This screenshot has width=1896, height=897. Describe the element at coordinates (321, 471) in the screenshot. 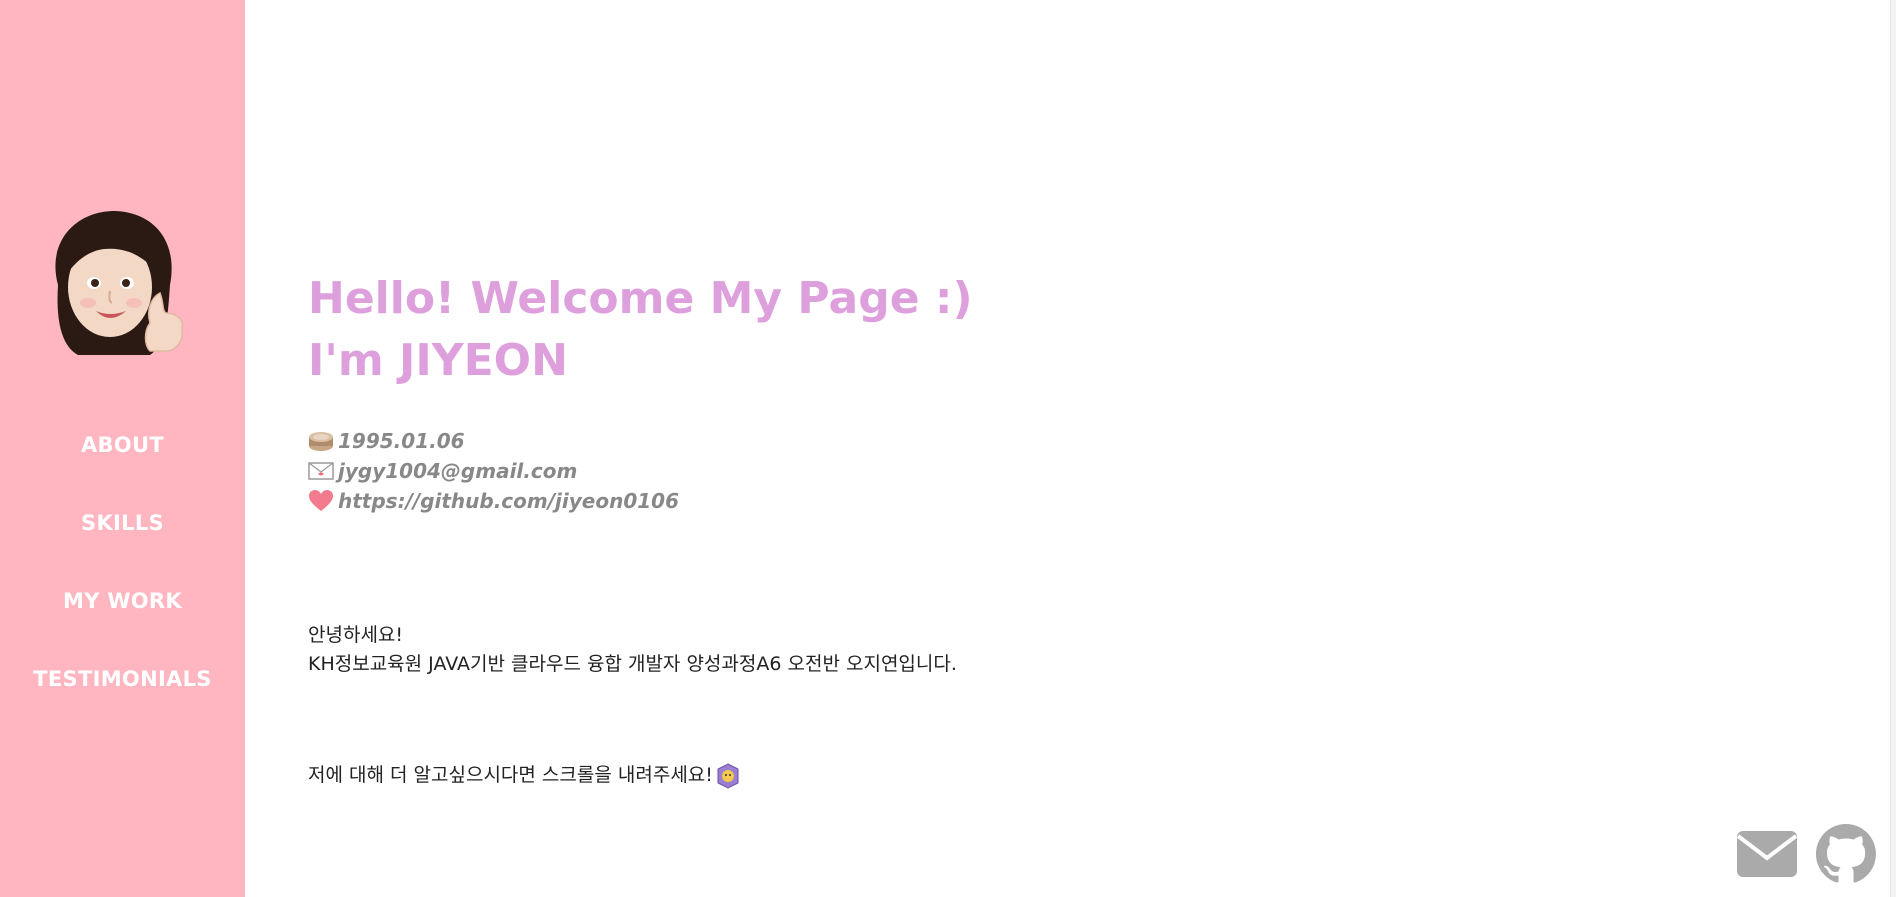

I see `envelope-icon` at that location.